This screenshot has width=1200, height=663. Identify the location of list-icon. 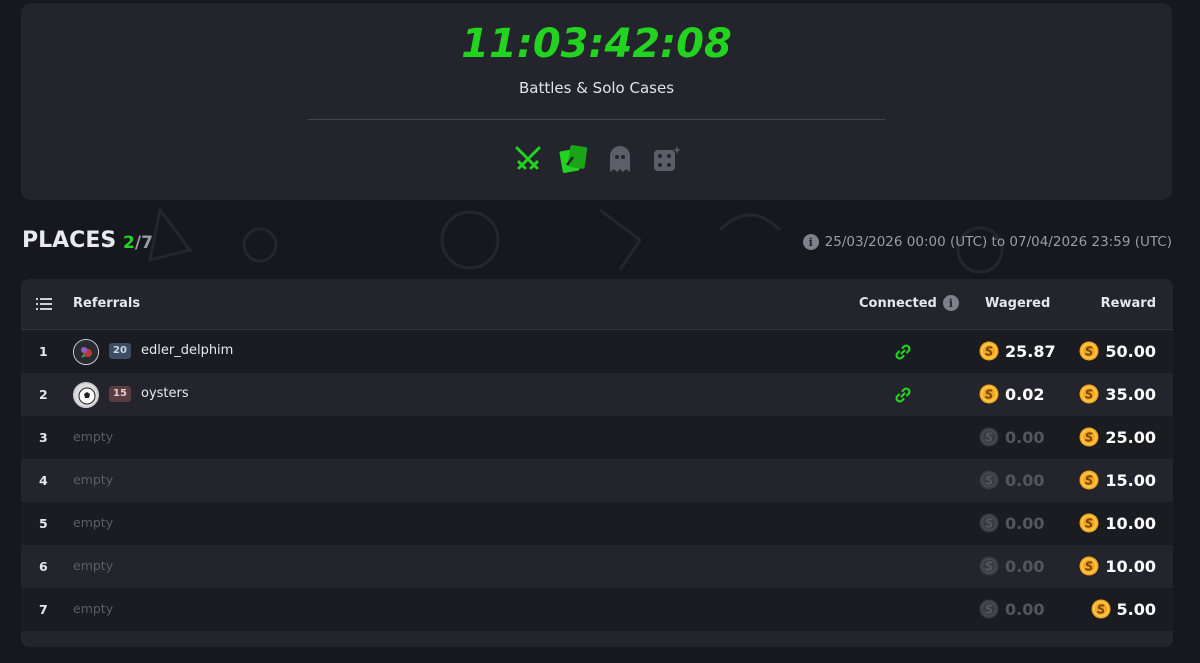
(44, 306).